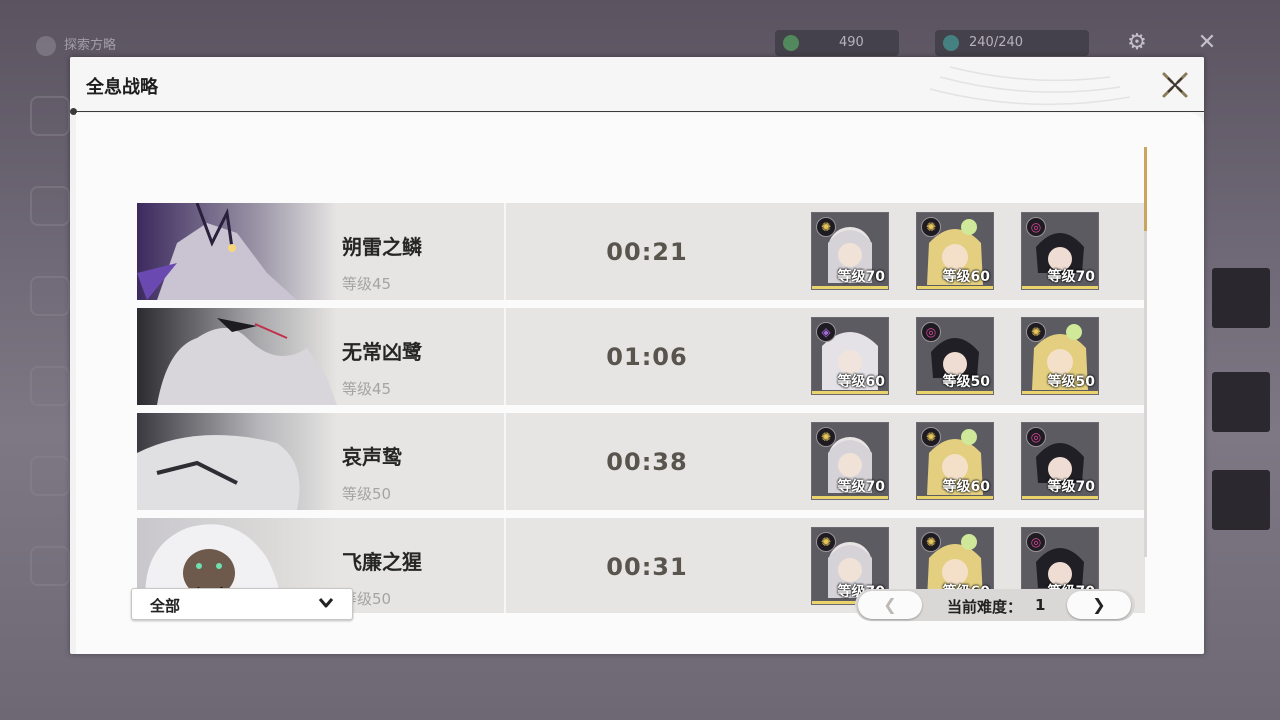 The image size is (1280, 720). I want to click on team-member-card: ◈ 等级60, so click(850, 356).